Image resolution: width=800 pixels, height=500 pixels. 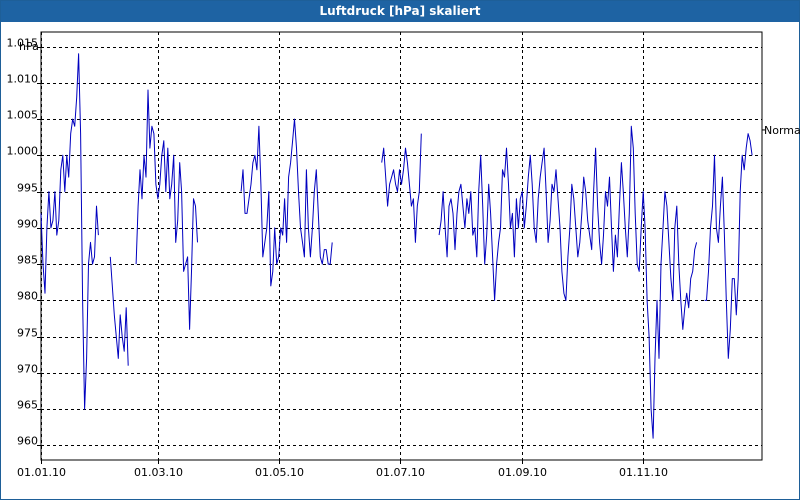 What do you see at coordinates (23, 79) in the screenshot?
I see `y-tick-label: 1.010` at bounding box center [23, 79].